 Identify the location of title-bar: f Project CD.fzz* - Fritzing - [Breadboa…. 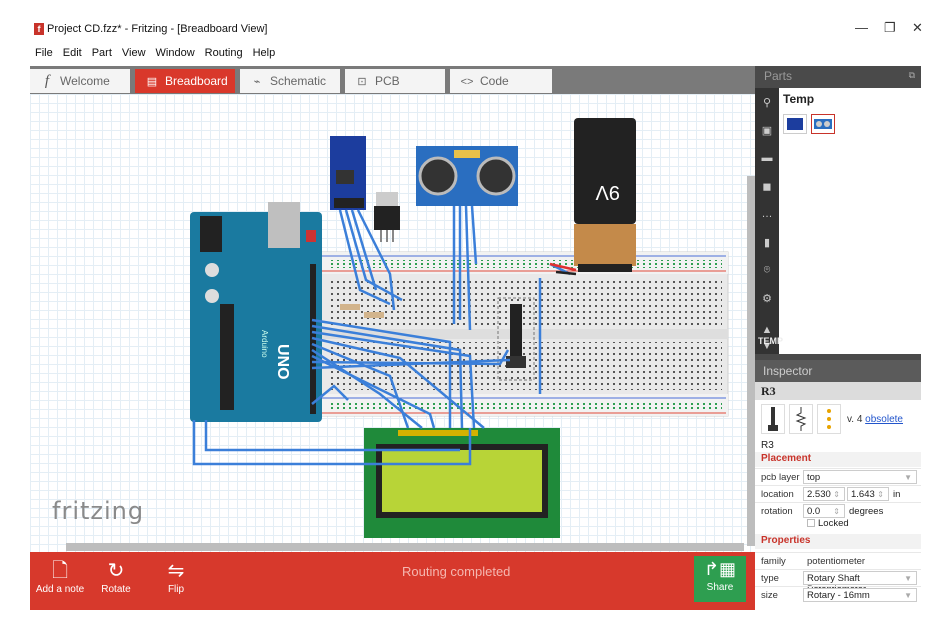
(470, 21).